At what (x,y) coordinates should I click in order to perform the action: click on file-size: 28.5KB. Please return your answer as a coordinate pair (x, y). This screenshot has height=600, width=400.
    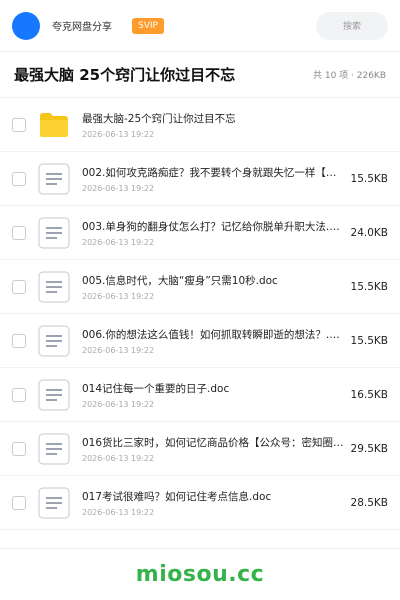
    Looking at the image, I should click on (369, 502).